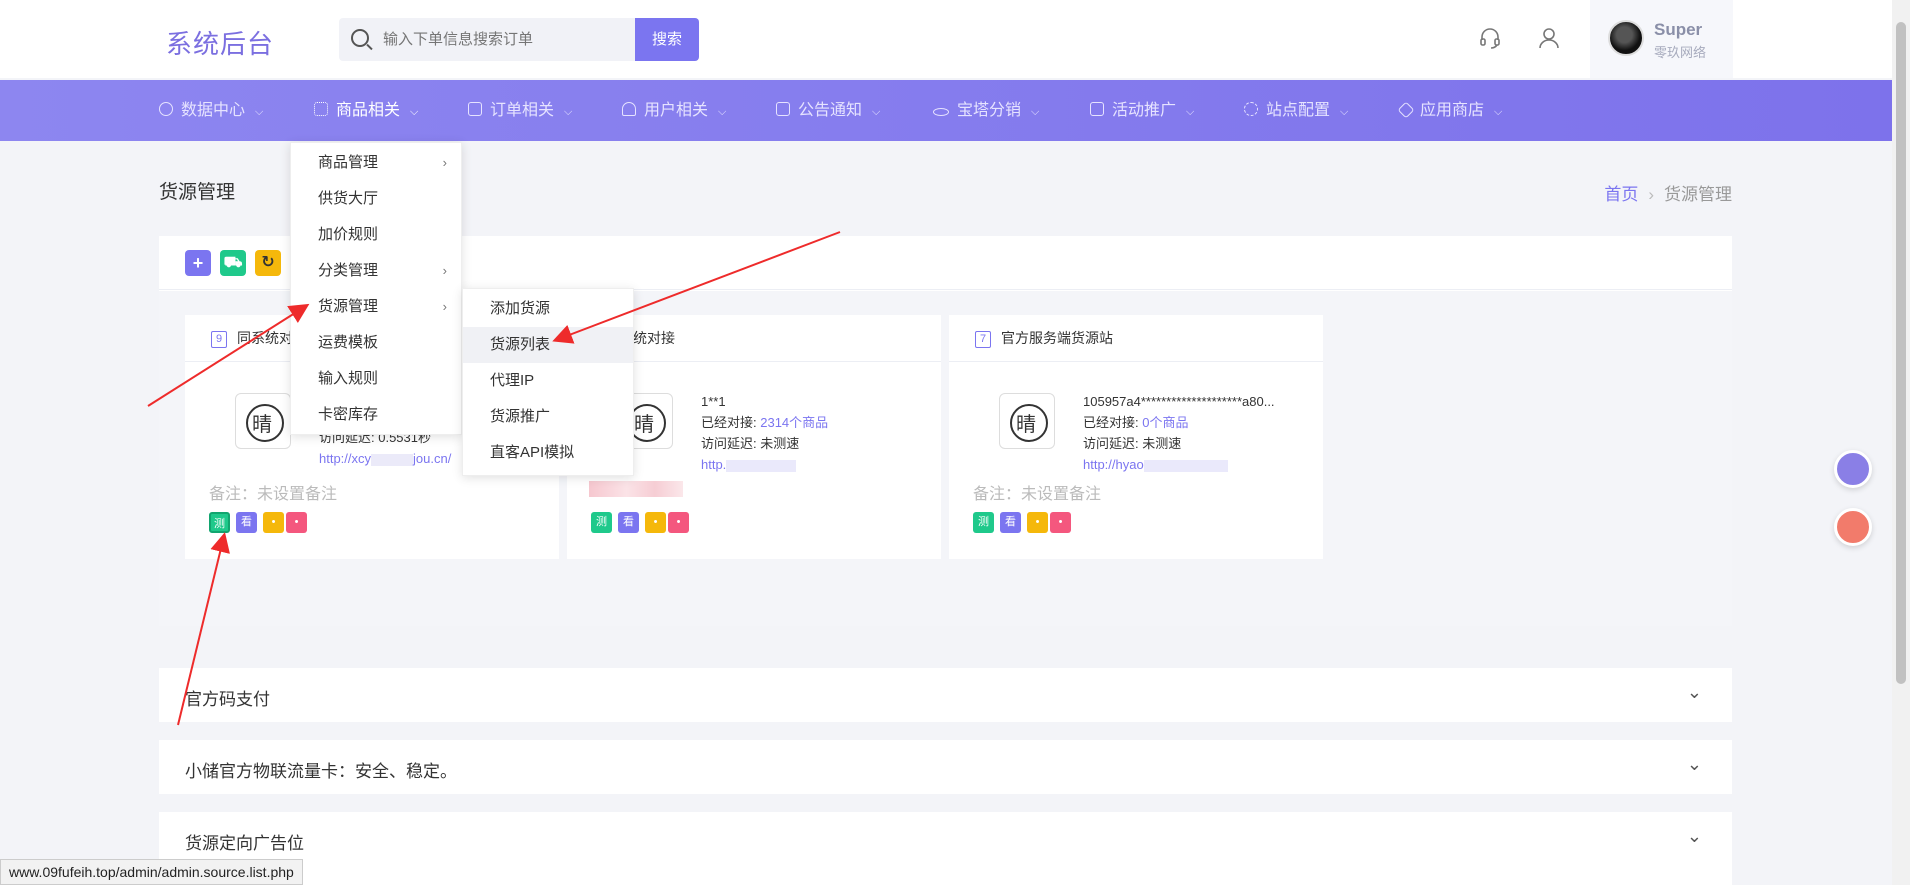 This screenshot has width=1910, height=885. I want to click on accordion-code-pay: 官方码支付 ⌄, so click(945, 695).